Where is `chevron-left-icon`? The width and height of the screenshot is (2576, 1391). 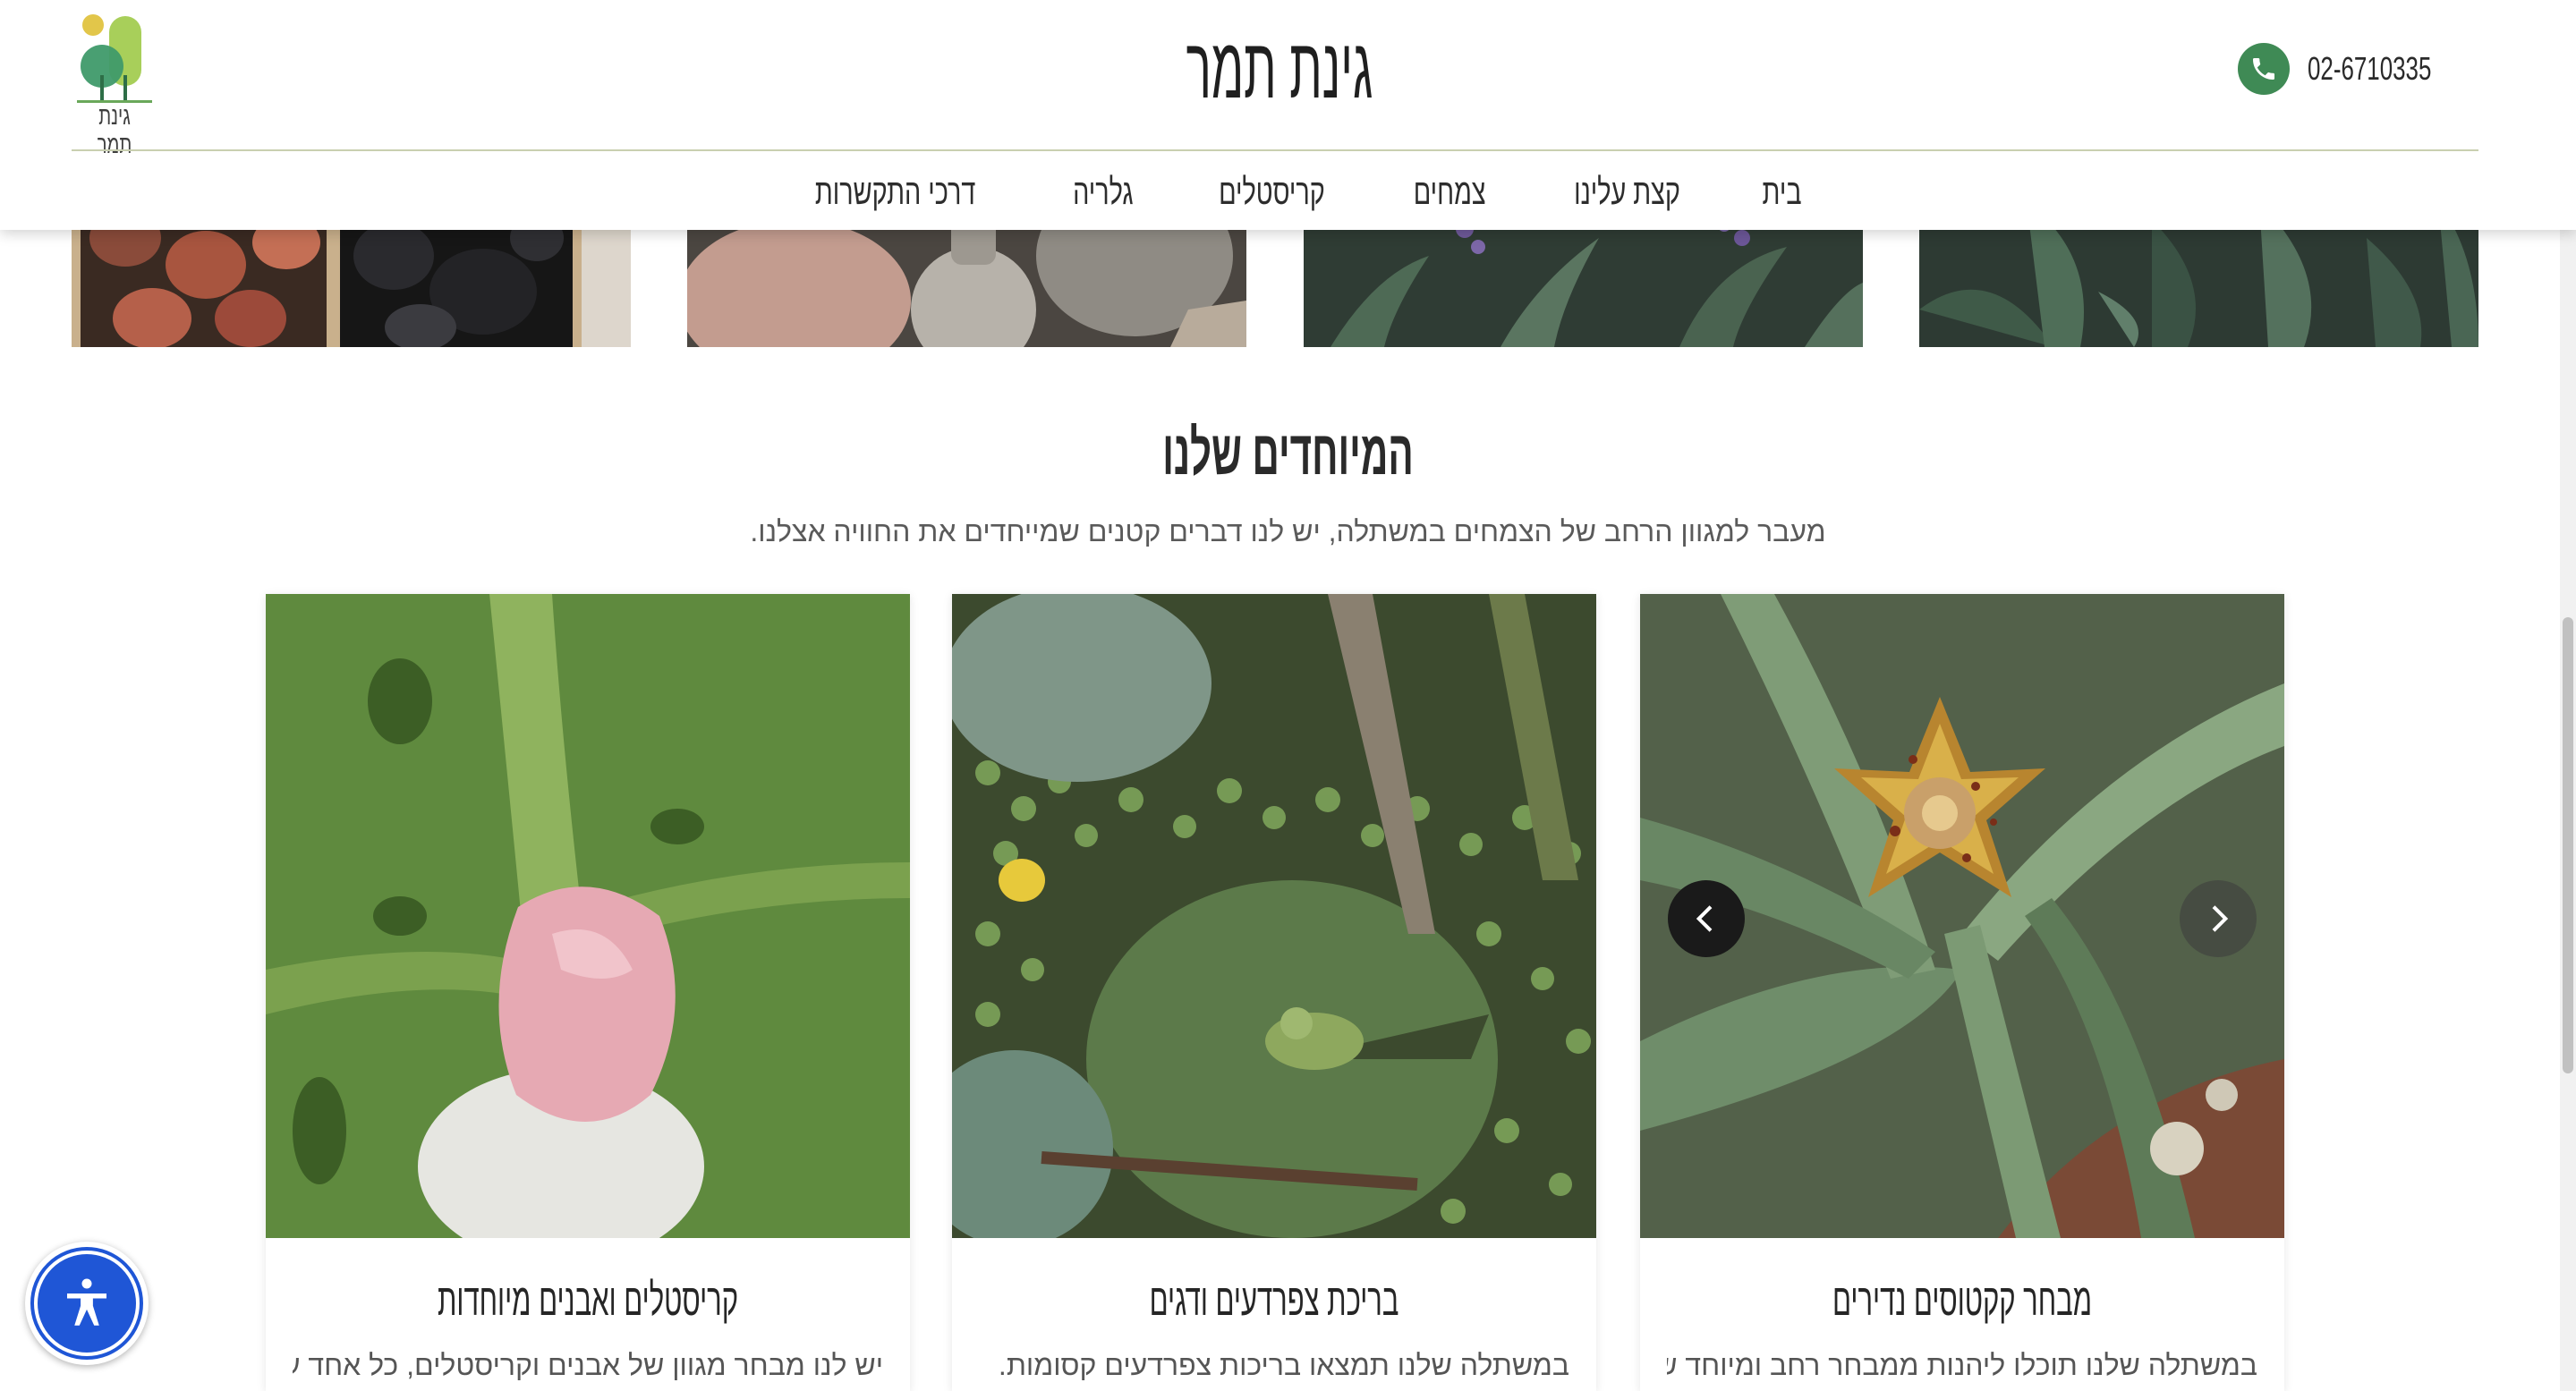 chevron-left-icon is located at coordinates (1704, 918).